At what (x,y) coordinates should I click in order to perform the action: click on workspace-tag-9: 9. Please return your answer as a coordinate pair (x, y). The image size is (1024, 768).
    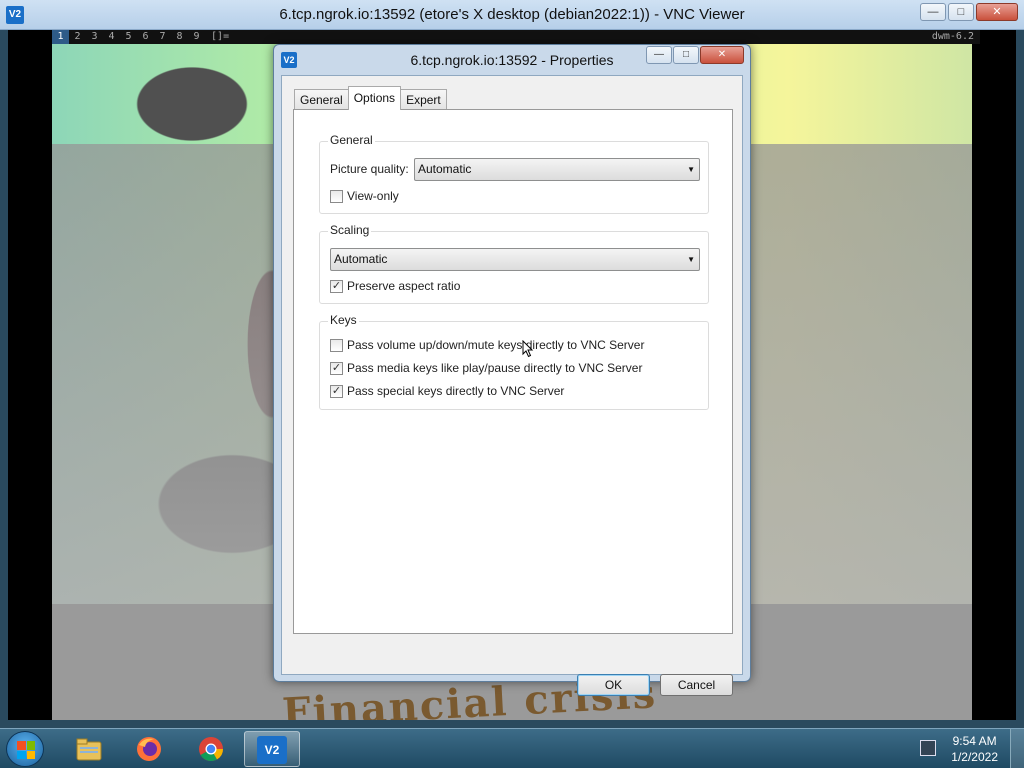
    Looking at the image, I should click on (196, 37).